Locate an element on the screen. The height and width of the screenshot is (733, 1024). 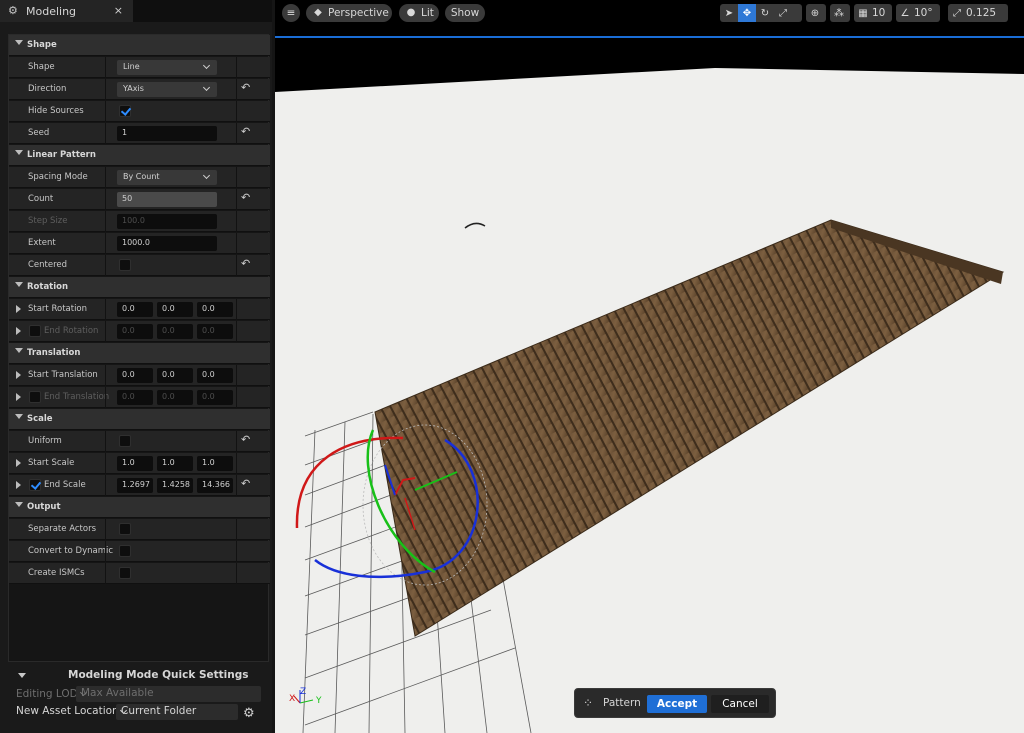
select-icon: ➤ is located at coordinates (729, 13).